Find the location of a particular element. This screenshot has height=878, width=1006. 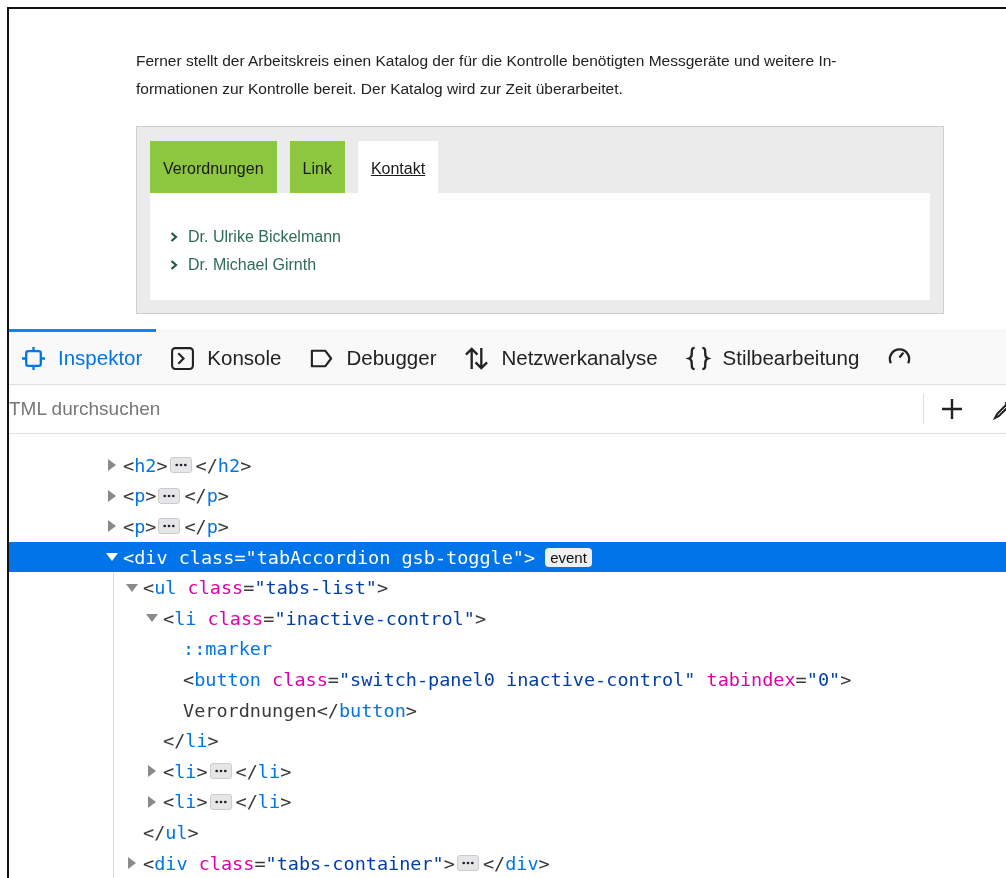

event-badge: event is located at coordinates (568, 557).